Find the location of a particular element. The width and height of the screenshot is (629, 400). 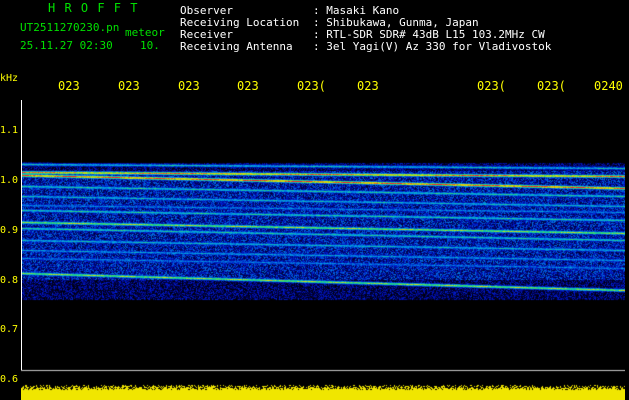

info-value-location: : Shibukawa, Gunma, Japan is located at coordinates (396, 22).